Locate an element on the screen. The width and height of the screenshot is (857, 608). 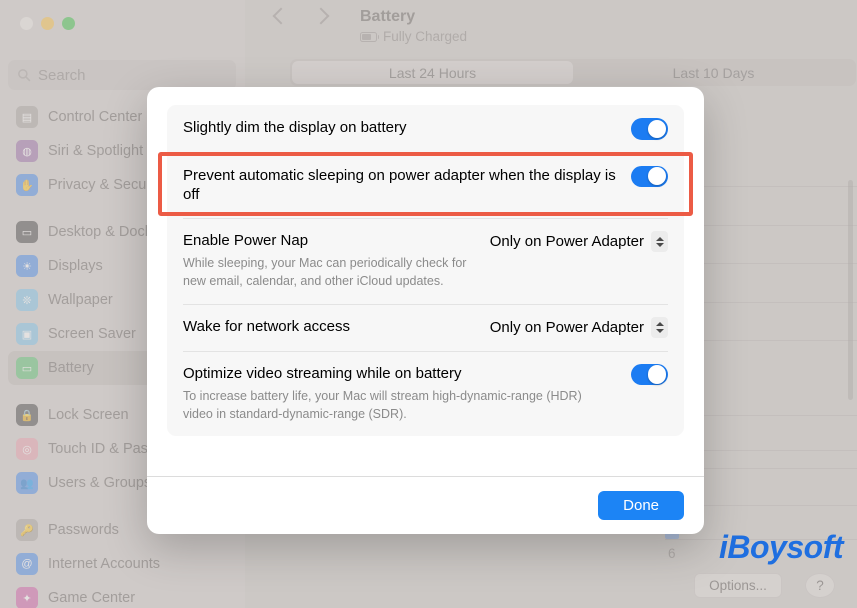
sidebar-item-label: Users & Groups is located at coordinates (100, 483).